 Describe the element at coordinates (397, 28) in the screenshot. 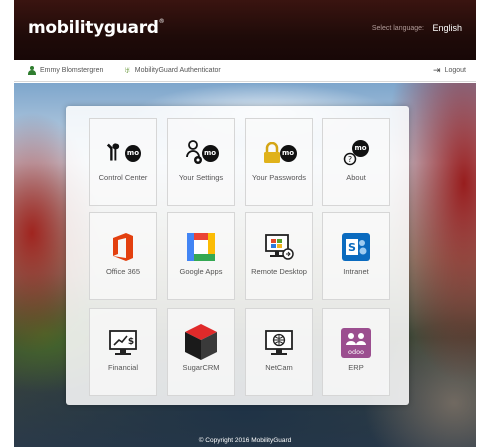

I see `language-label: Select language:` at that location.